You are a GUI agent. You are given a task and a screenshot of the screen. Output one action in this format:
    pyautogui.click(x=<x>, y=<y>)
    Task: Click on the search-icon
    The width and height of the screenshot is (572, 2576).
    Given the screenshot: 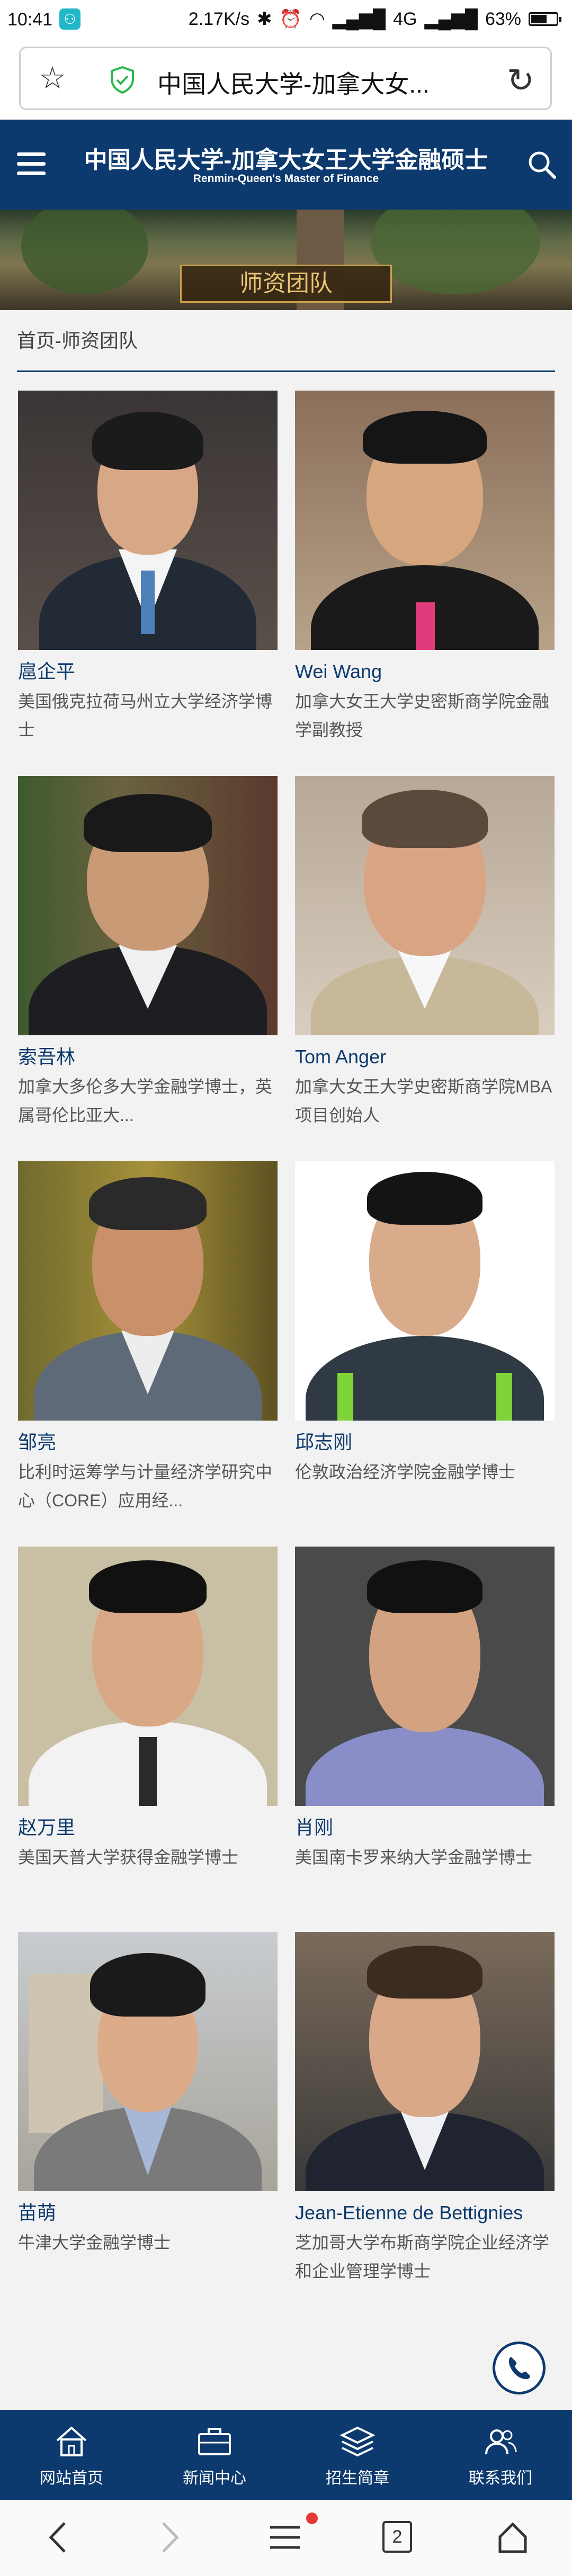 What is the action you would take?
    pyautogui.click(x=541, y=164)
    